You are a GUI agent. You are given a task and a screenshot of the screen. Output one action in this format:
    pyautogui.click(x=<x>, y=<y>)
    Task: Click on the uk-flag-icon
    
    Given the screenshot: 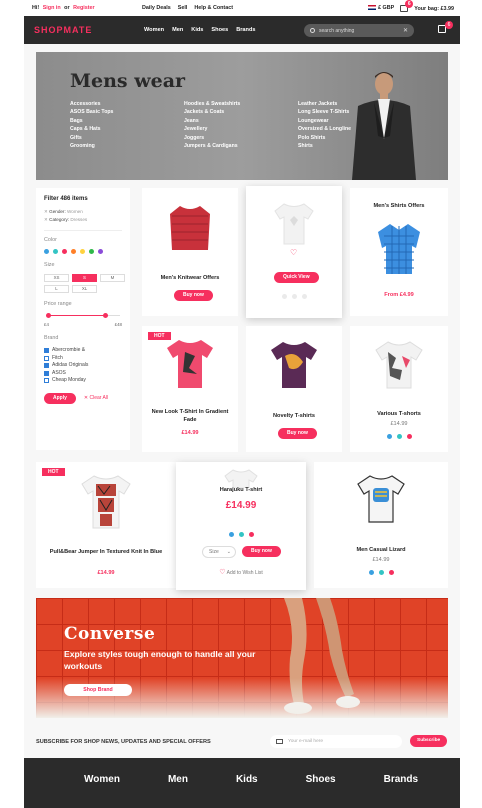 What is the action you would take?
    pyautogui.click(x=372, y=8)
    